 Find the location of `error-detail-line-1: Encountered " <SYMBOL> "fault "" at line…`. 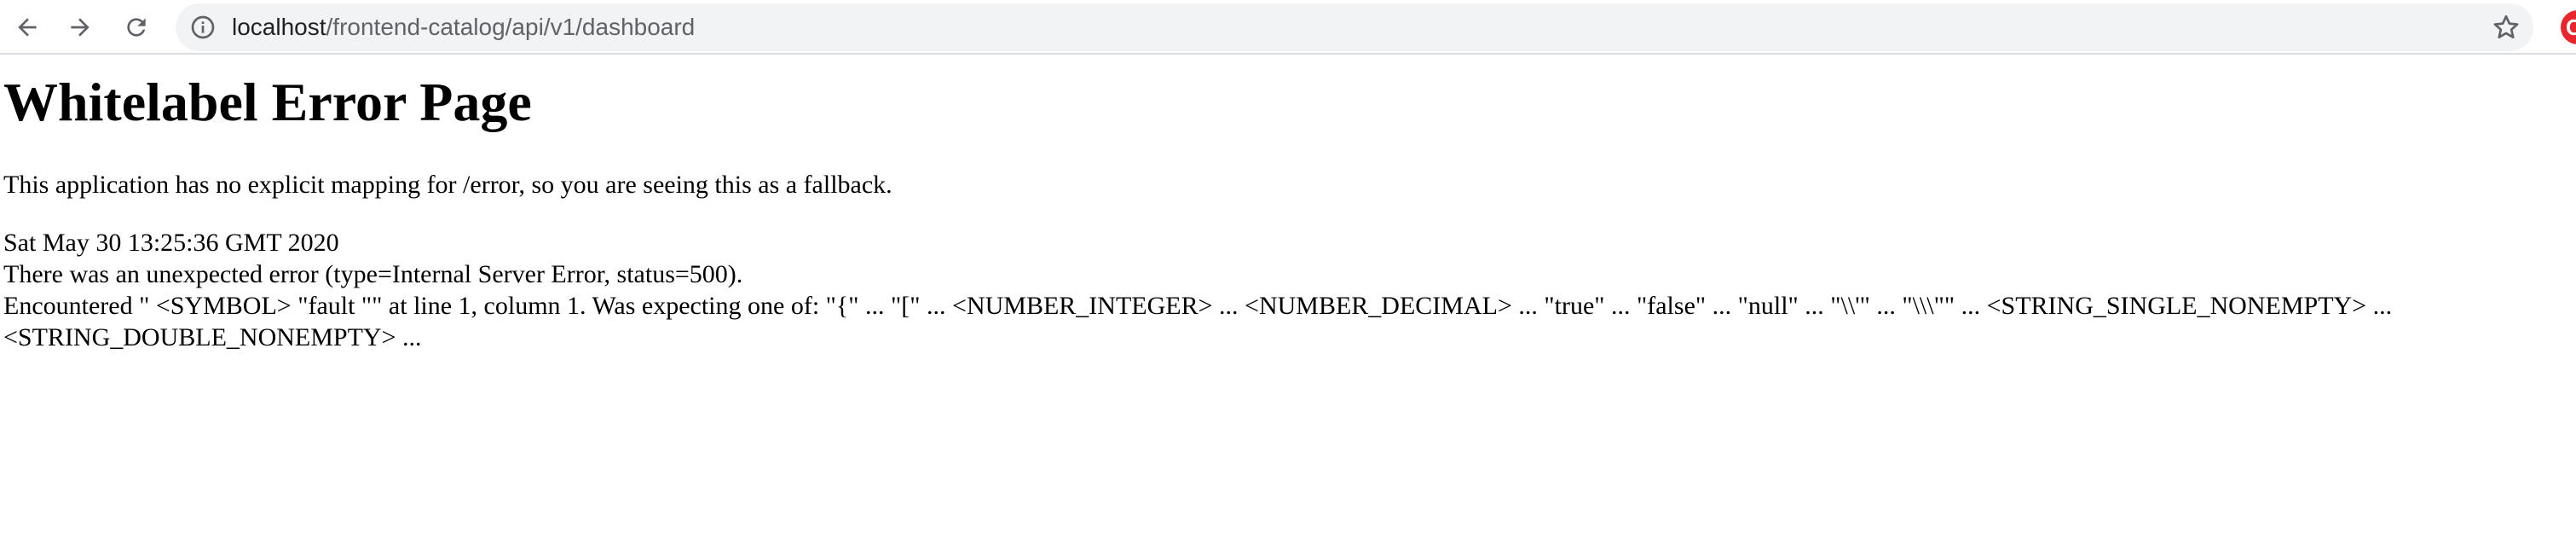

error-detail-line-1: Encountered " <SYMBOL> "fault "" at line… is located at coordinates (1198, 306).